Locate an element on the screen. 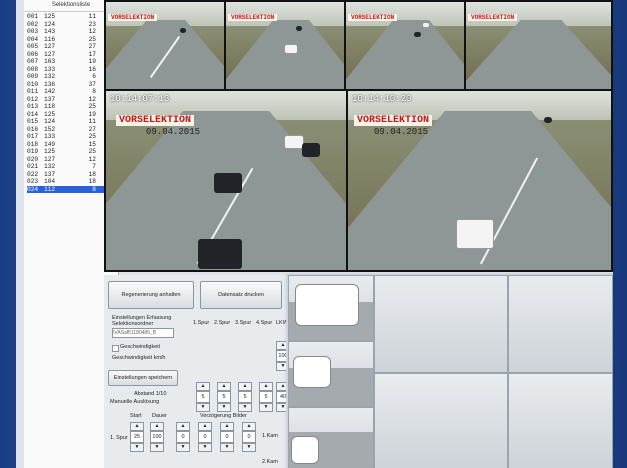 Image resolution: width=627 pixels, height=468 pixels. duration-header: Dauer is located at coordinates (159, 416).